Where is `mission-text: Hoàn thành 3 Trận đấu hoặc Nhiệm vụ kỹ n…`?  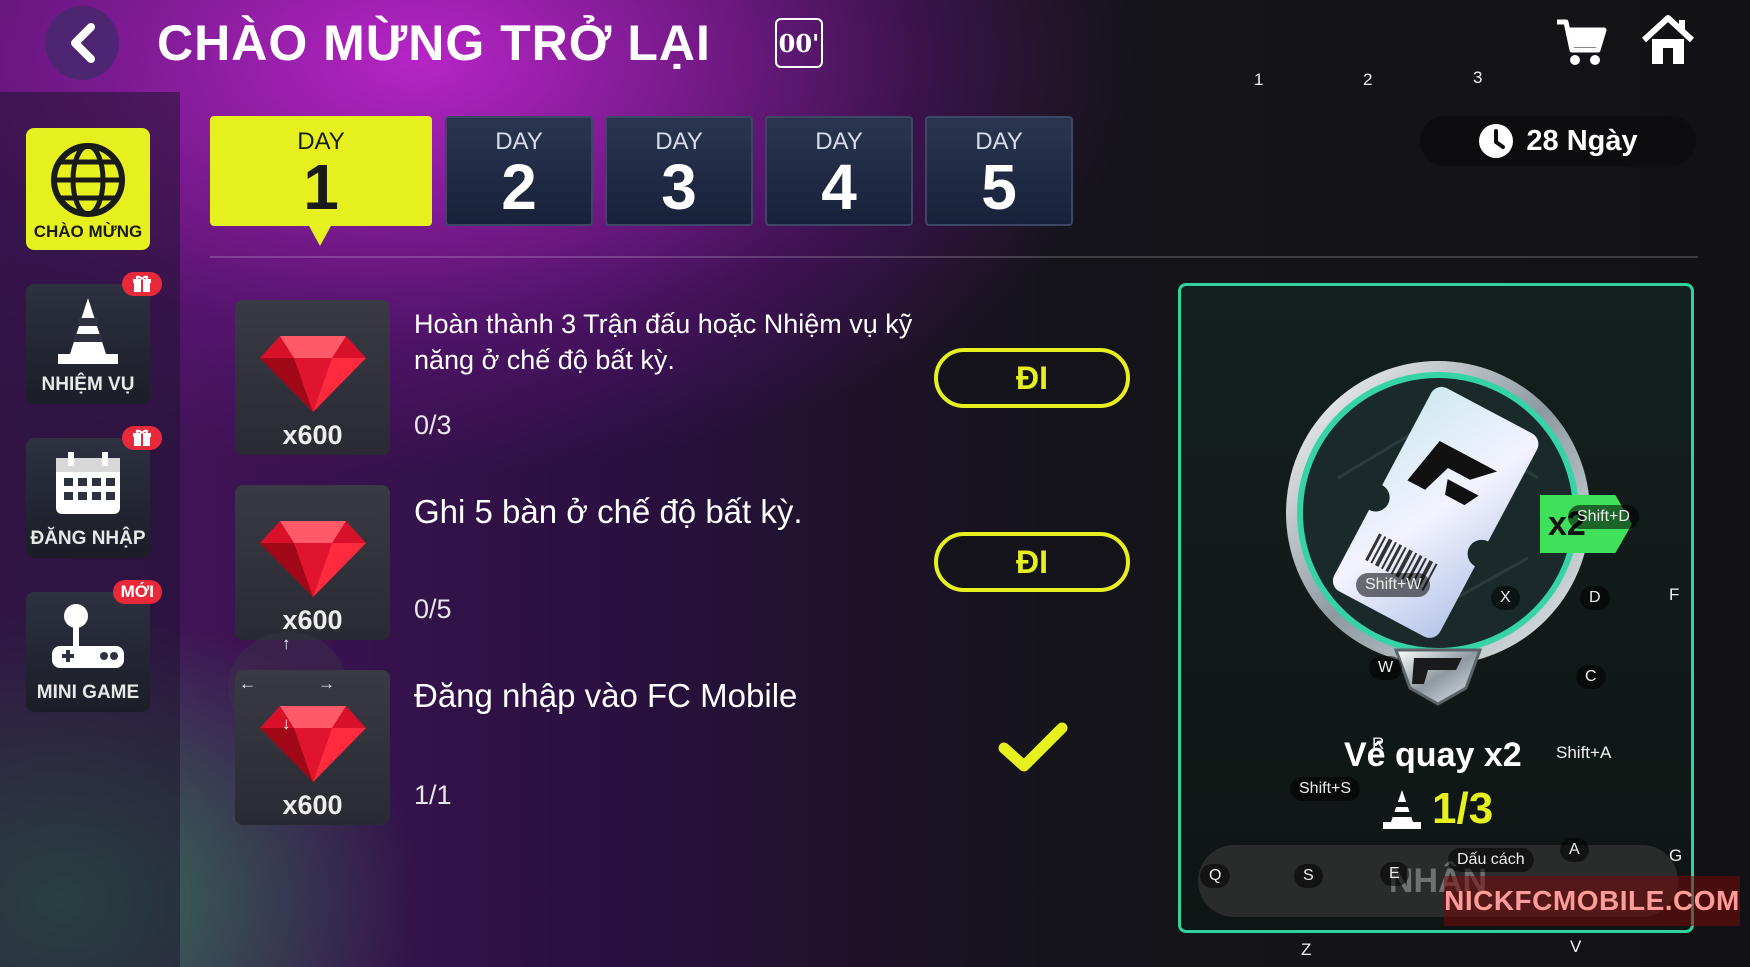
mission-text: Hoàn thành 3 Trận đấu hoặc Nhiệm vụ kỹ n… is located at coordinates (663, 342).